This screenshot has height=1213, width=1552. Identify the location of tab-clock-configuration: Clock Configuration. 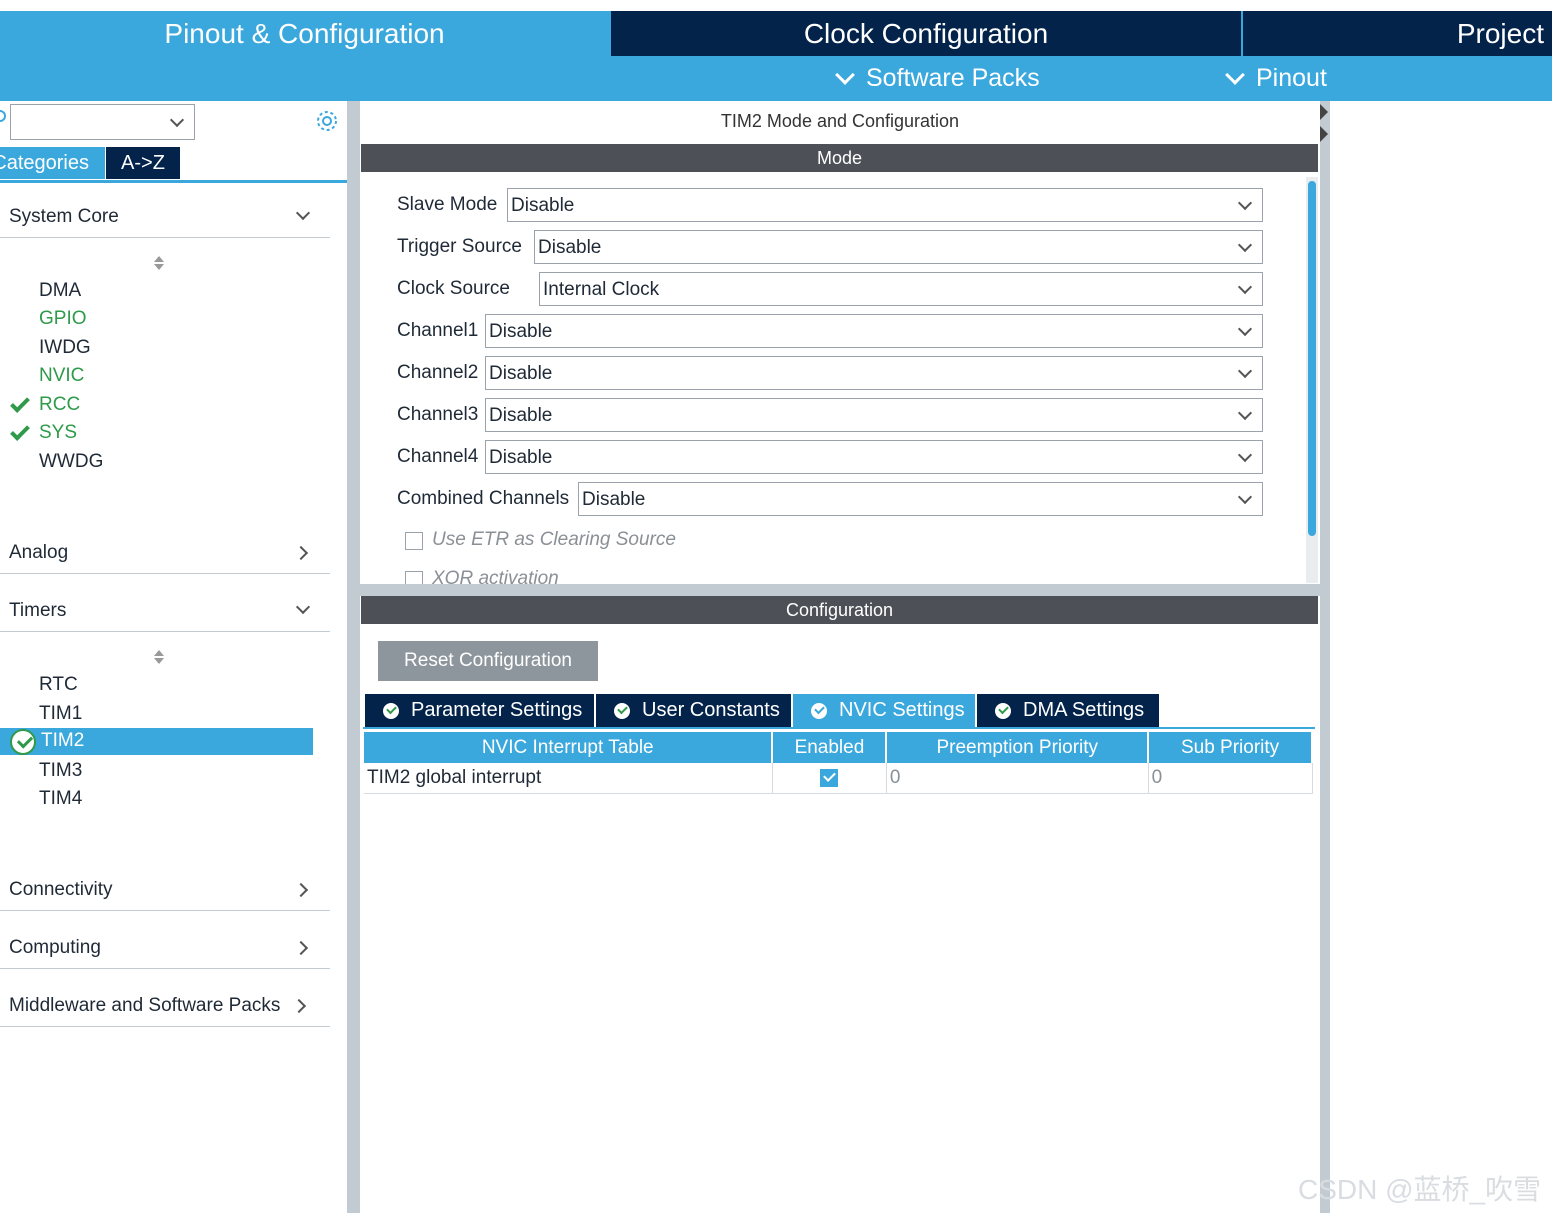
(926, 33).